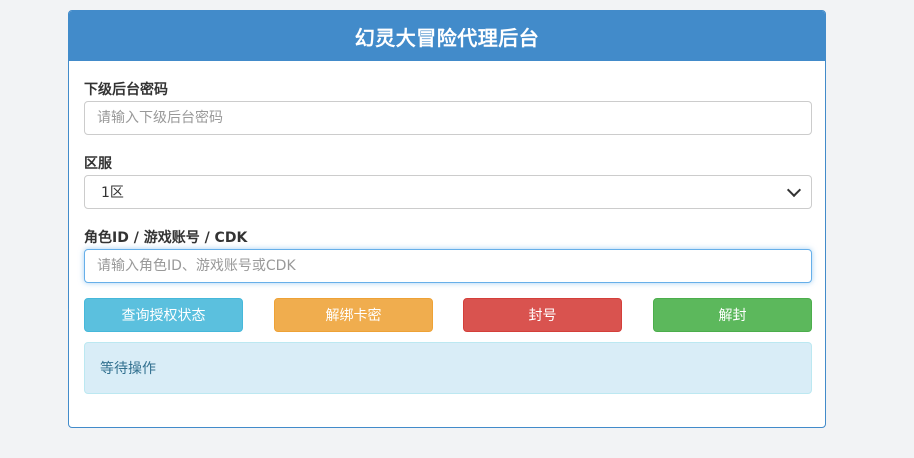 The height and width of the screenshot is (458, 914). What do you see at coordinates (448, 192) in the screenshot?
I see `server-select: 1区` at bounding box center [448, 192].